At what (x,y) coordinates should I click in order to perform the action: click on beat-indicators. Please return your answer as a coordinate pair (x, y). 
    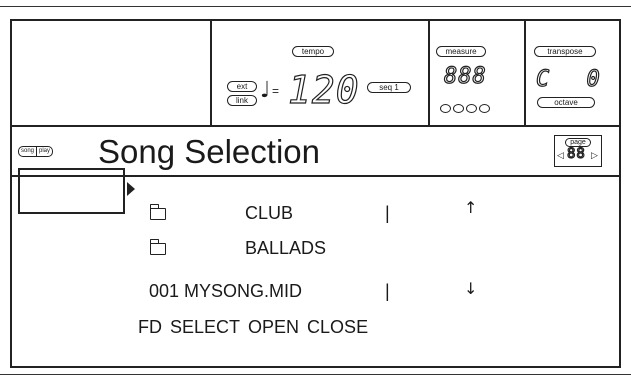
    Looking at the image, I should click on (465, 109).